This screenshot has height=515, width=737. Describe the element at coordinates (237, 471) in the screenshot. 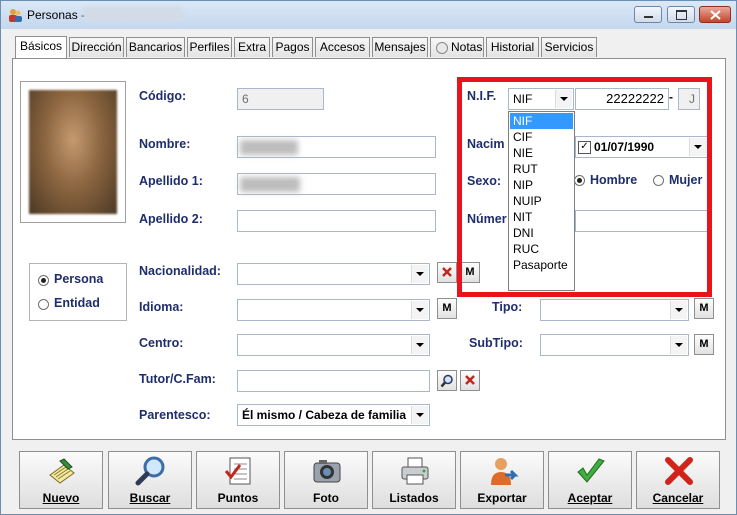

I see `checklist-icon` at that location.